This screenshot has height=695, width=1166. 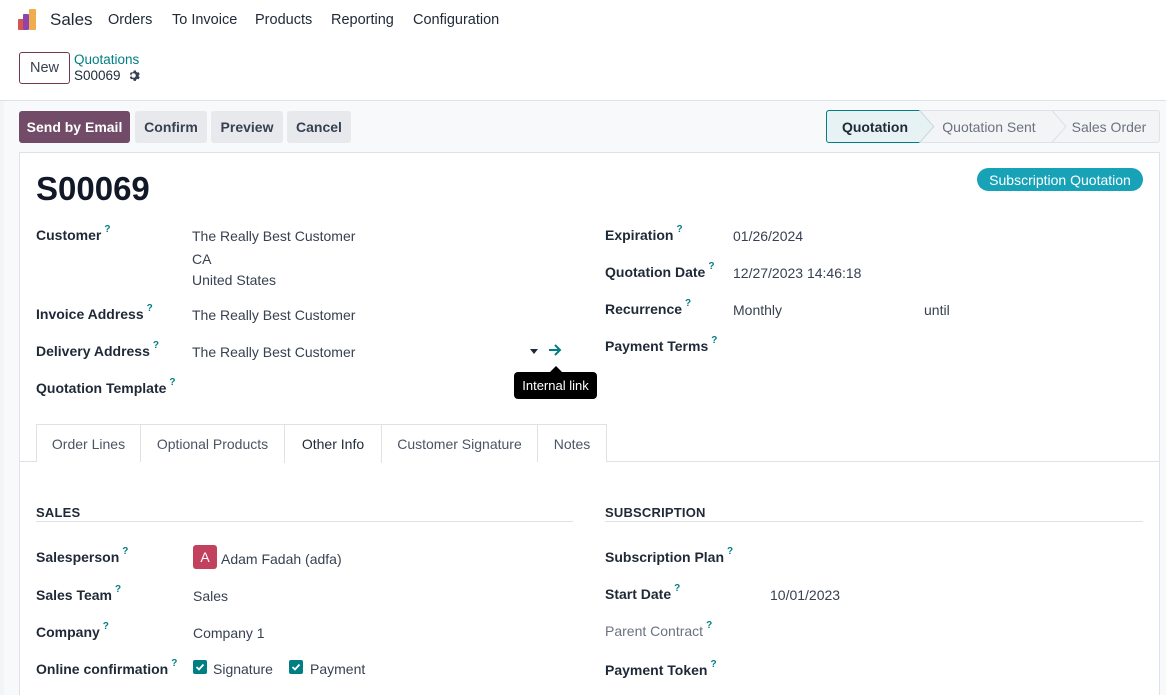 I want to click on signature-checkbox-label: Signature, so click(x=243, y=669).